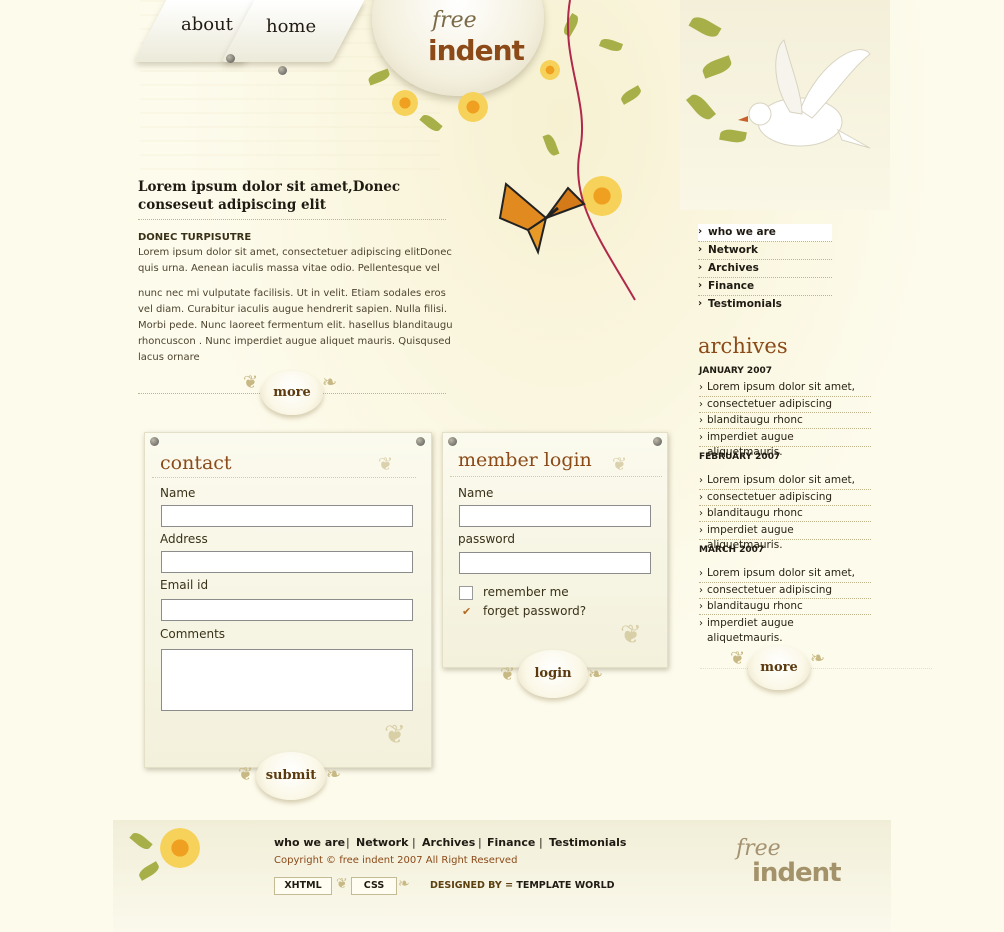  What do you see at coordinates (472, 885) in the screenshot?
I see `designed-by-prefix: DESIGNED BY =` at bounding box center [472, 885].